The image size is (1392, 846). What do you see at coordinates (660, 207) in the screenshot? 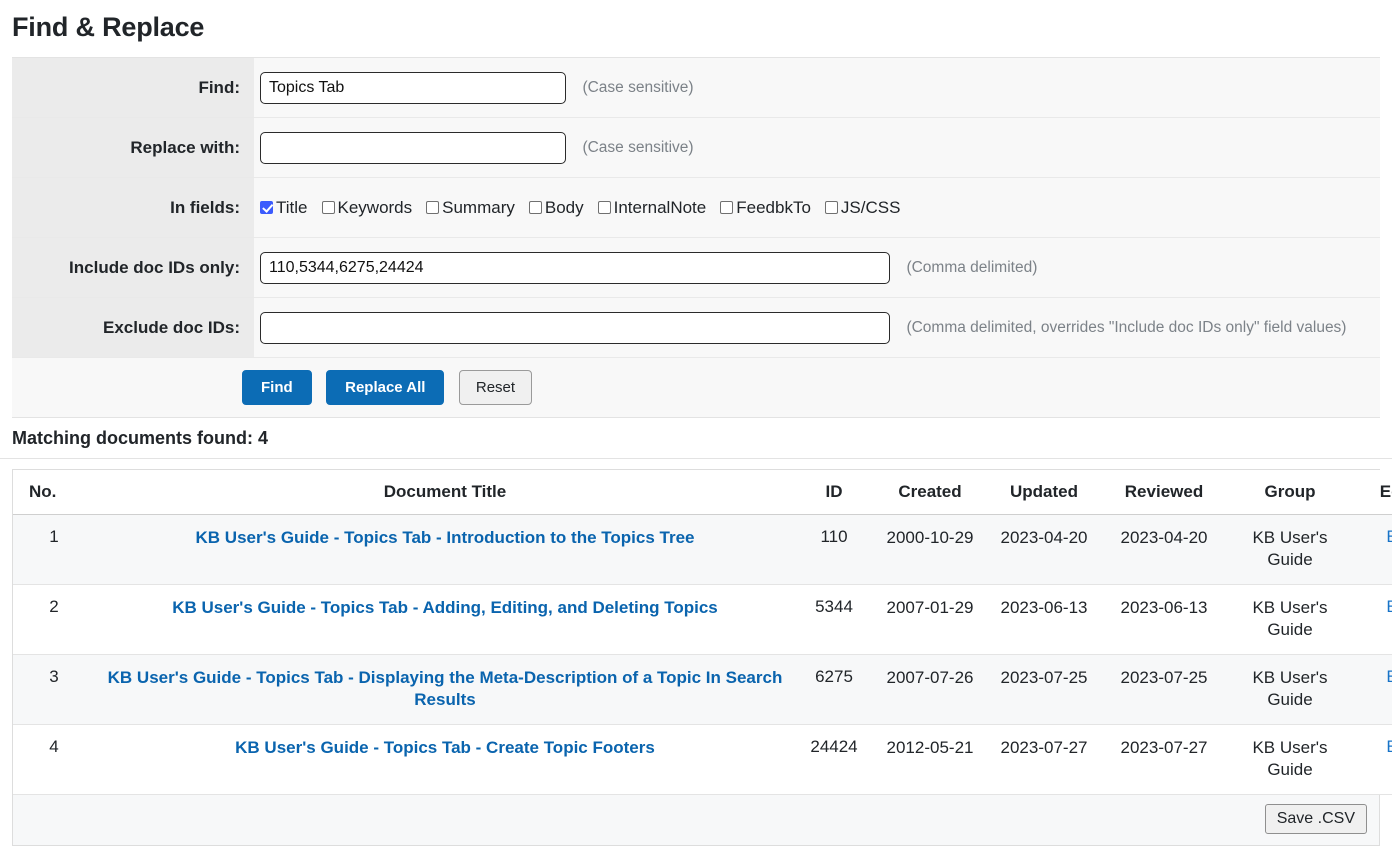
I see `in-fields-option-label: InternalNote` at bounding box center [660, 207].